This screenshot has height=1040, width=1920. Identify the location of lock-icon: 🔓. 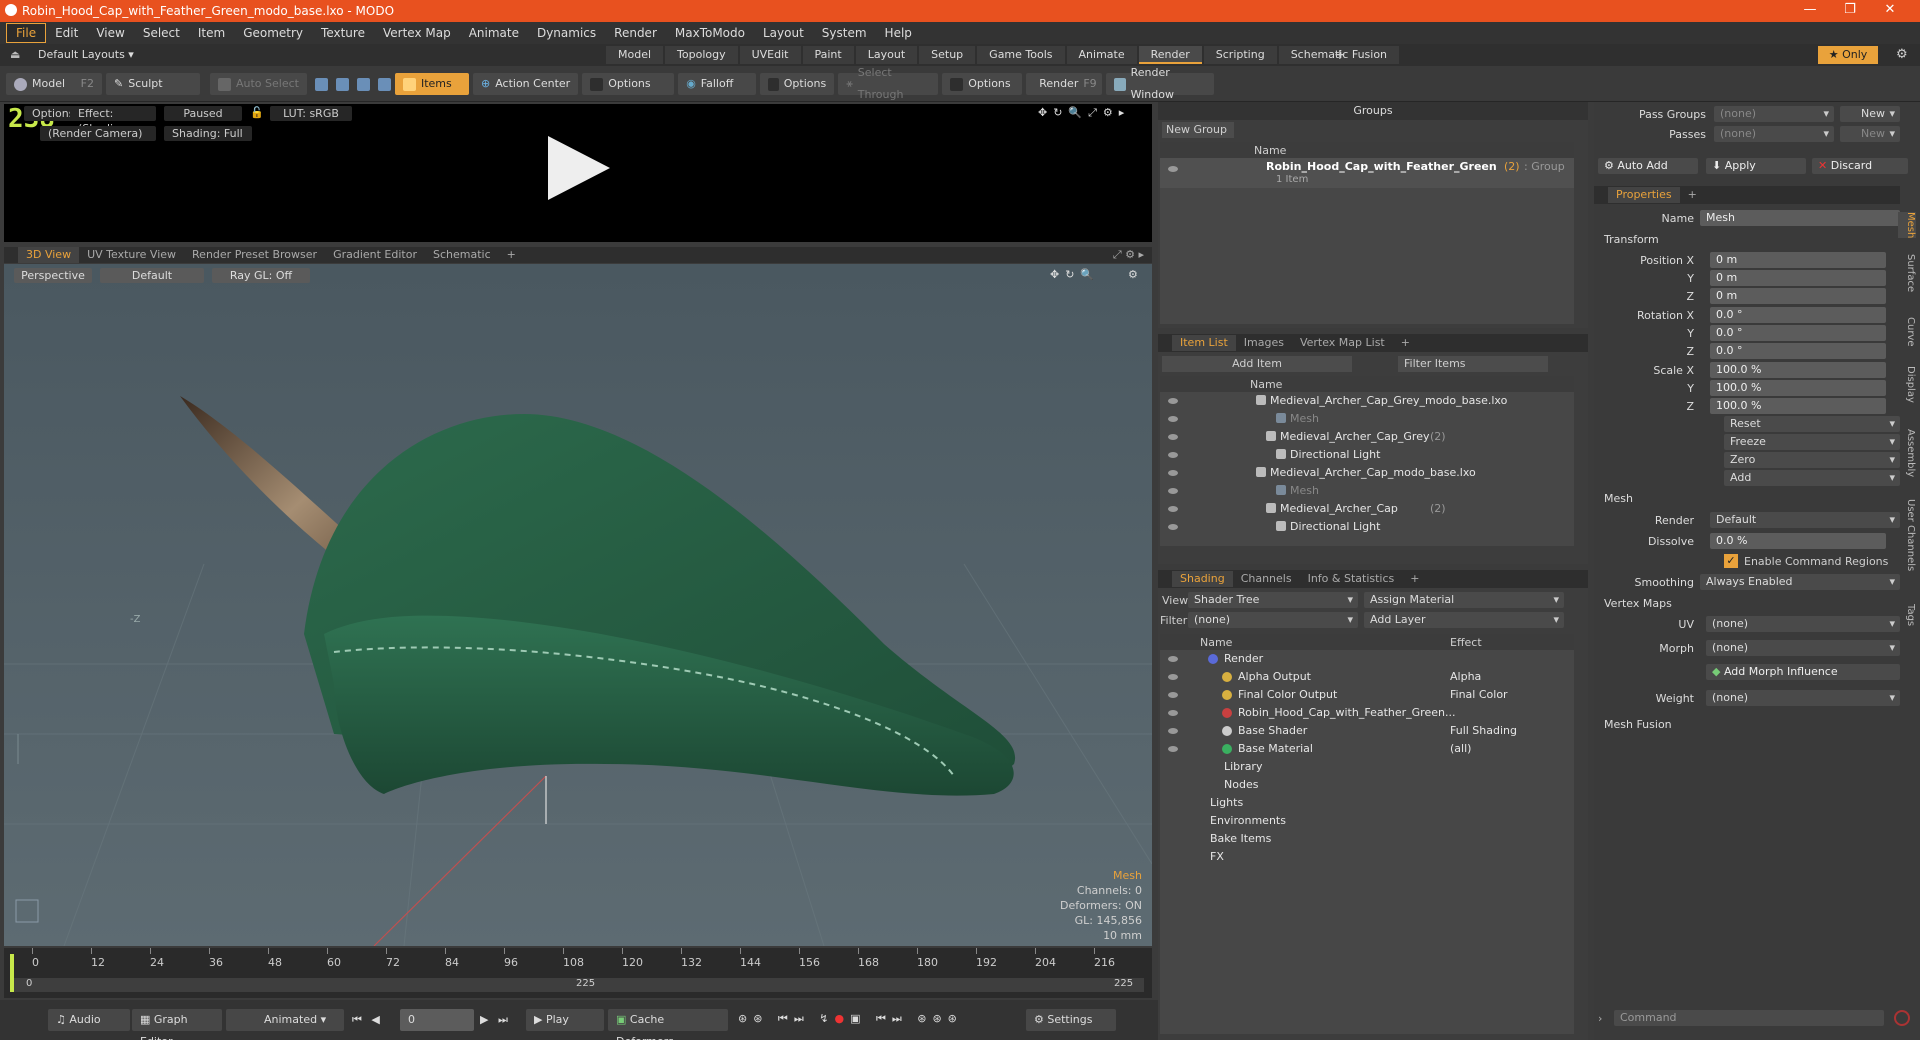
(257, 112).